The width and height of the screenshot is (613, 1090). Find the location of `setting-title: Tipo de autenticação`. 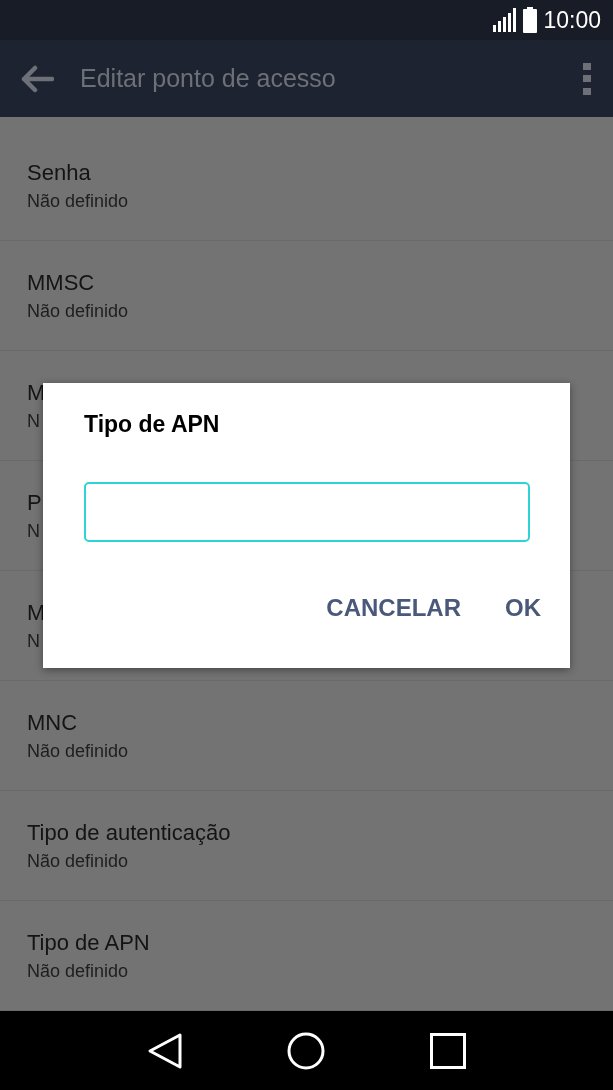

setting-title: Tipo de autenticação is located at coordinates (129, 832).